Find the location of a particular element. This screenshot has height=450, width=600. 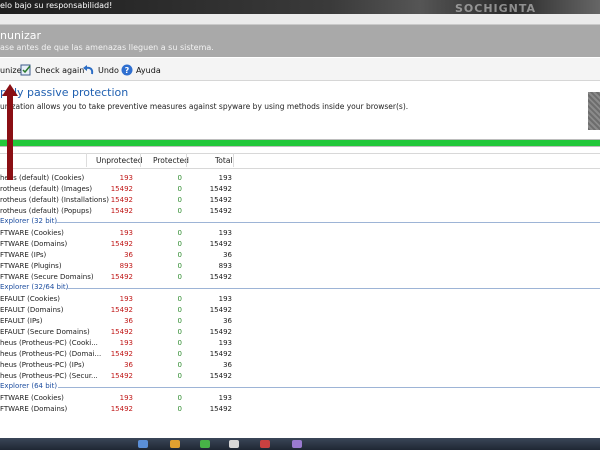

table-row: FTWARE (IPs) 36 0 36 is located at coordinates (300, 256).